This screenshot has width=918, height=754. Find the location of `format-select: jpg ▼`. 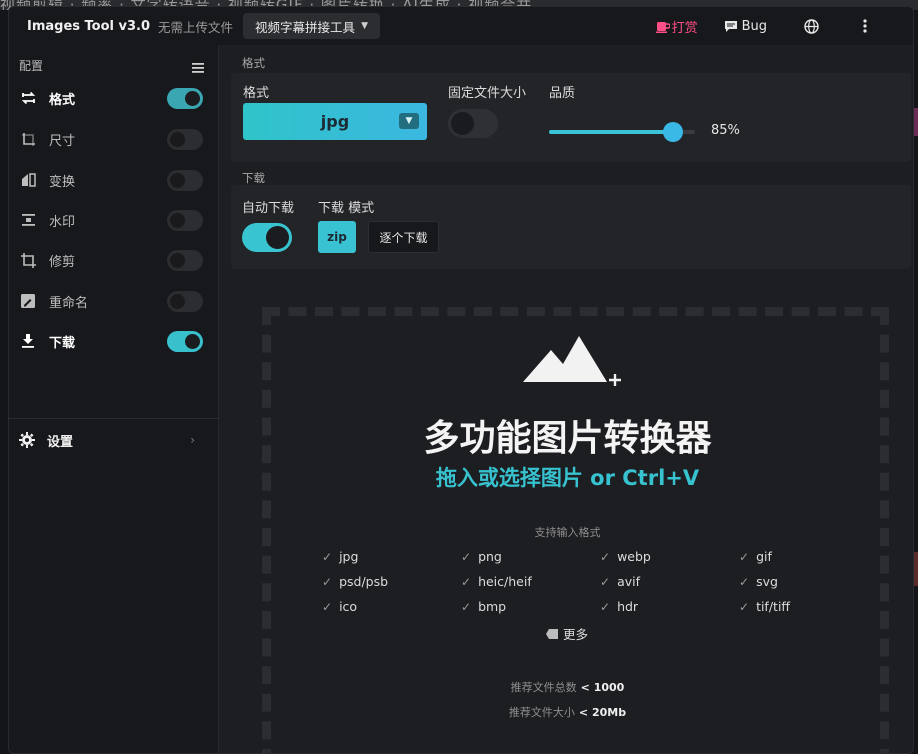

format-select: jpg ▼ is located at coordinates (335, 121).